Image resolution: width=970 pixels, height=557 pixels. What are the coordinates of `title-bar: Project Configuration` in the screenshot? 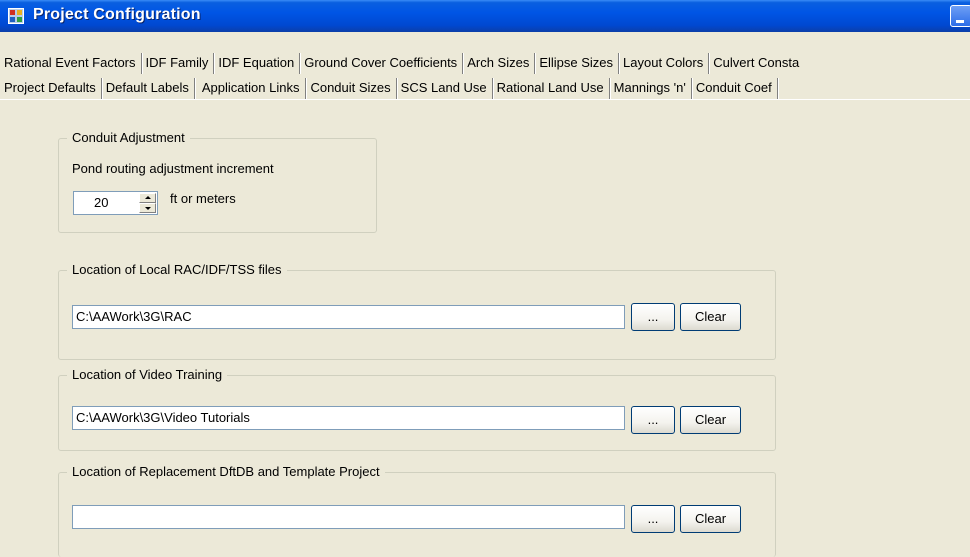 It's located at (485, 16).